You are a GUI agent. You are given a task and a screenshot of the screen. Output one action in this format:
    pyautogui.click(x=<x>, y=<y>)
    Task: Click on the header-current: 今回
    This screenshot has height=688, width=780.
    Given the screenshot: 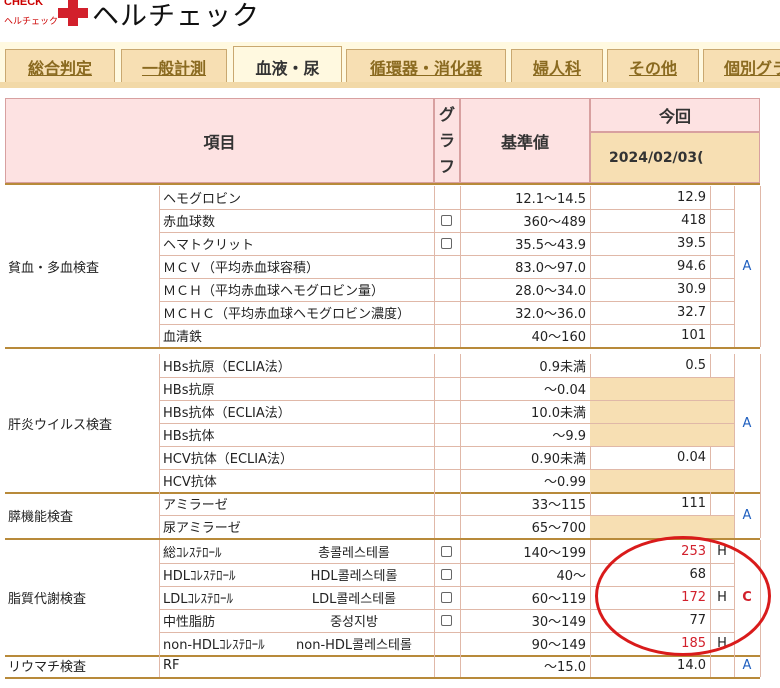 What is the action you would take?
    pyautogui.click(x=675, y=115)
    